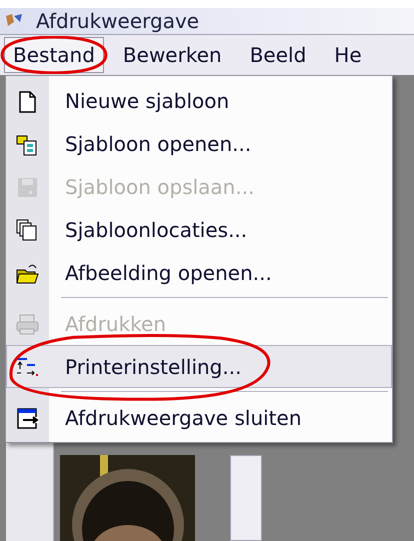  I want to click on menu-title: Beeld, so click(278, 55).